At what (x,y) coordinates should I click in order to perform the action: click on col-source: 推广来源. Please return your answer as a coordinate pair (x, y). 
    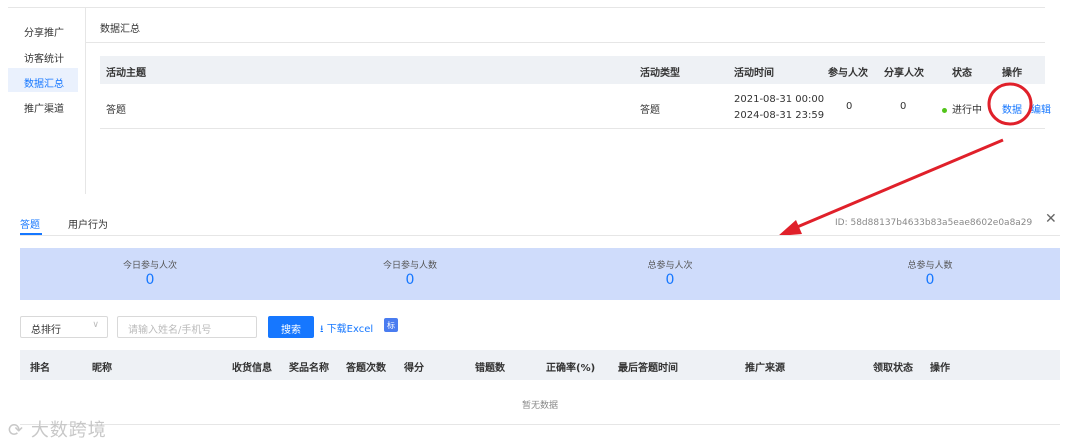
    Looking at the image, I should click on (765, 368).